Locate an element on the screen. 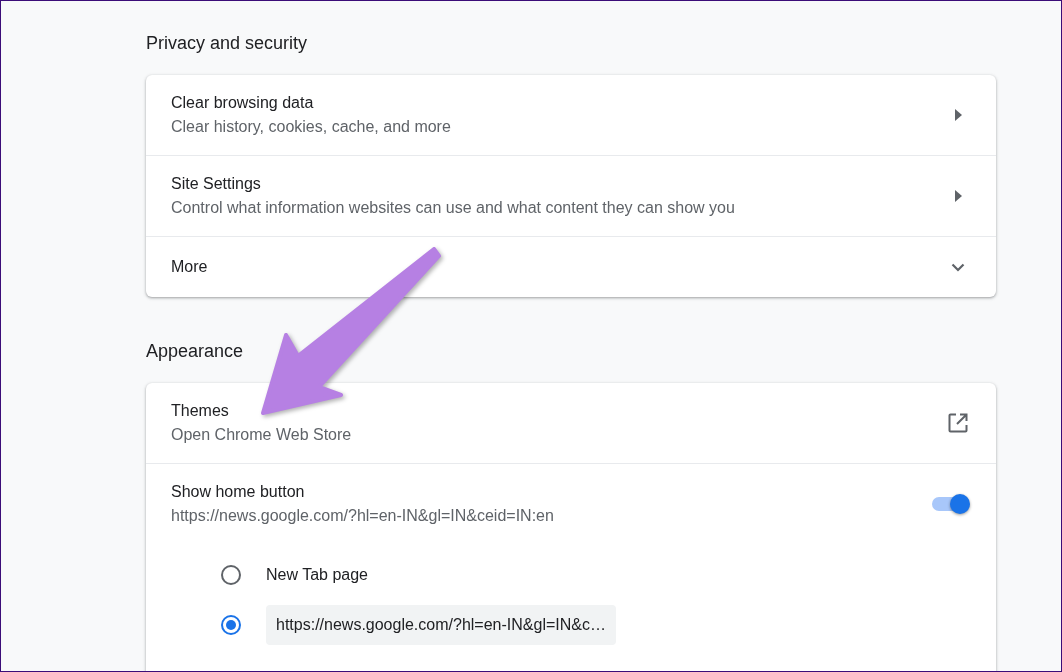 This screenshot has width=1062, height=672. setting-description: Clear history, cookies, cache, and more is located at coordinates (311, 127).